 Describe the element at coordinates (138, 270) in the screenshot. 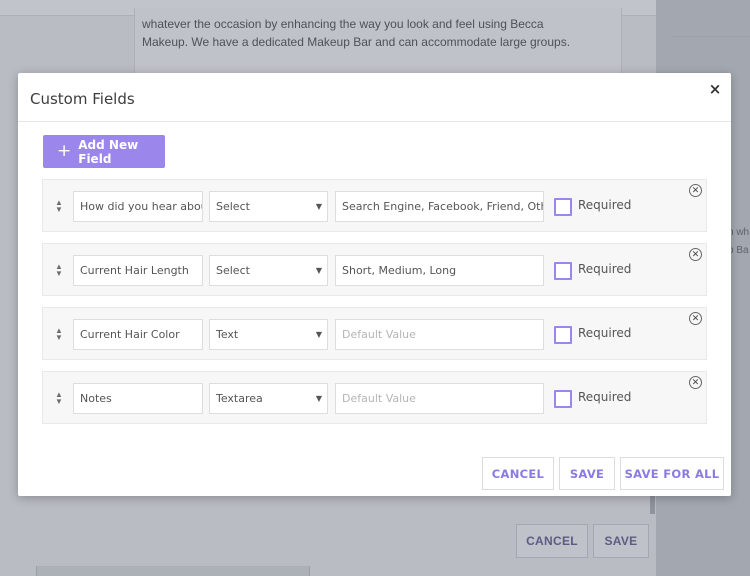

I see `field-name-input: Current Hair Length` at that location.